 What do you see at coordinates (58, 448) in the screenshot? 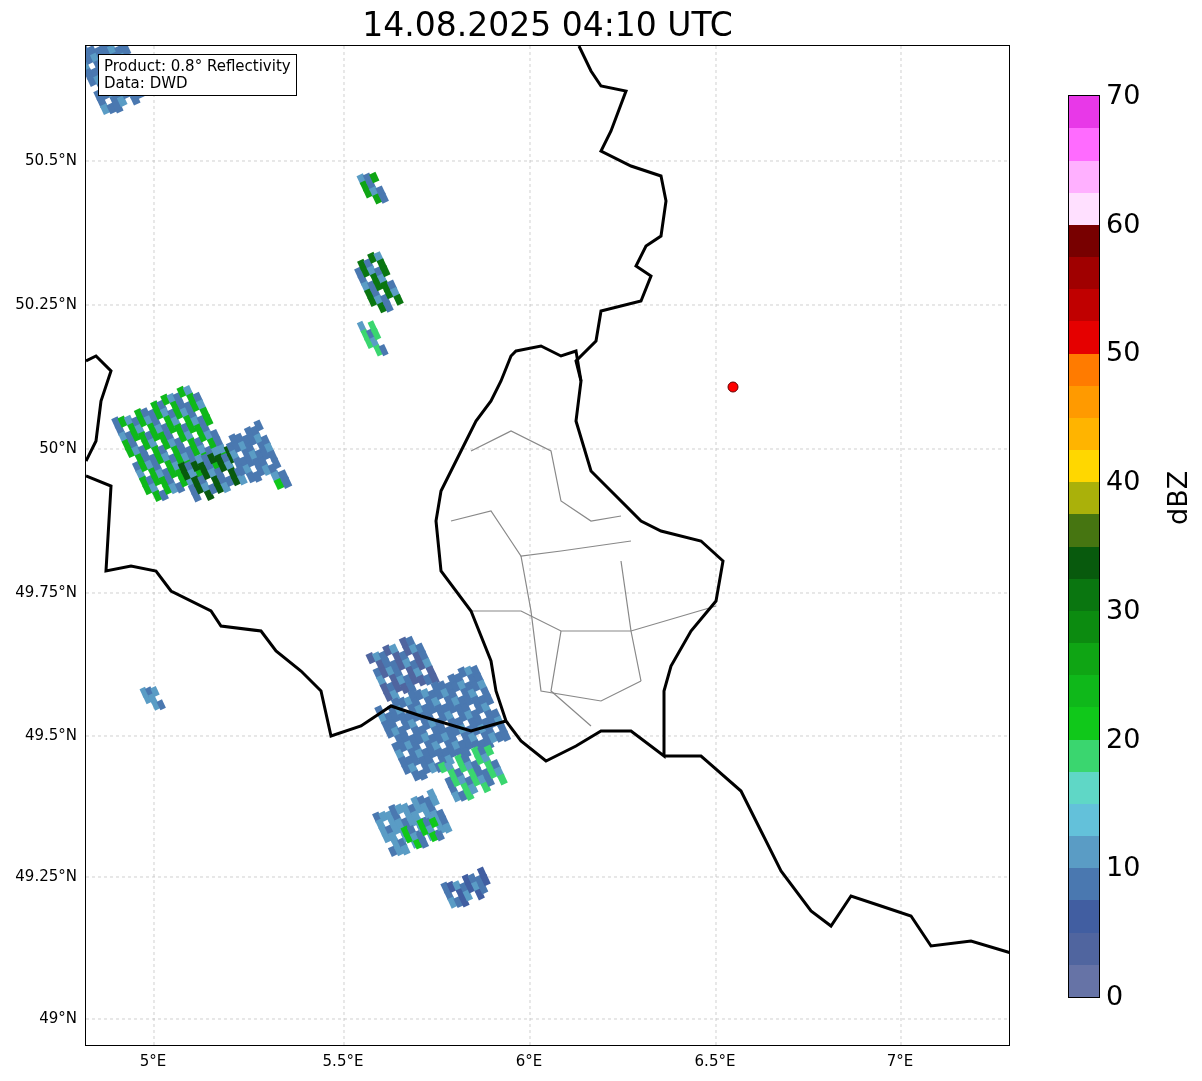
I see `latitude-label: 50°N` at bounding box center [58, 448].